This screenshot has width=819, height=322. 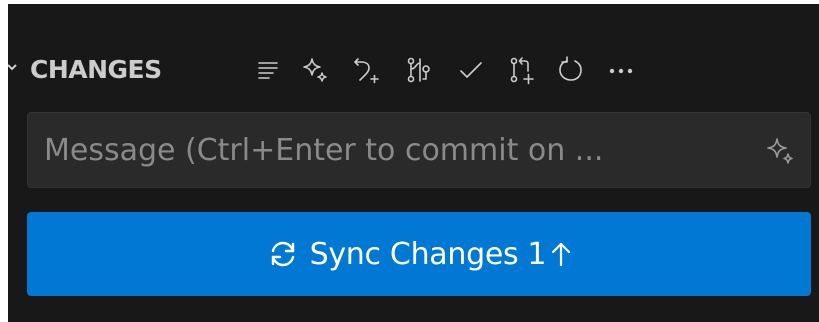 I want to click on create-pull-request-button, so click(x=521, y=70).